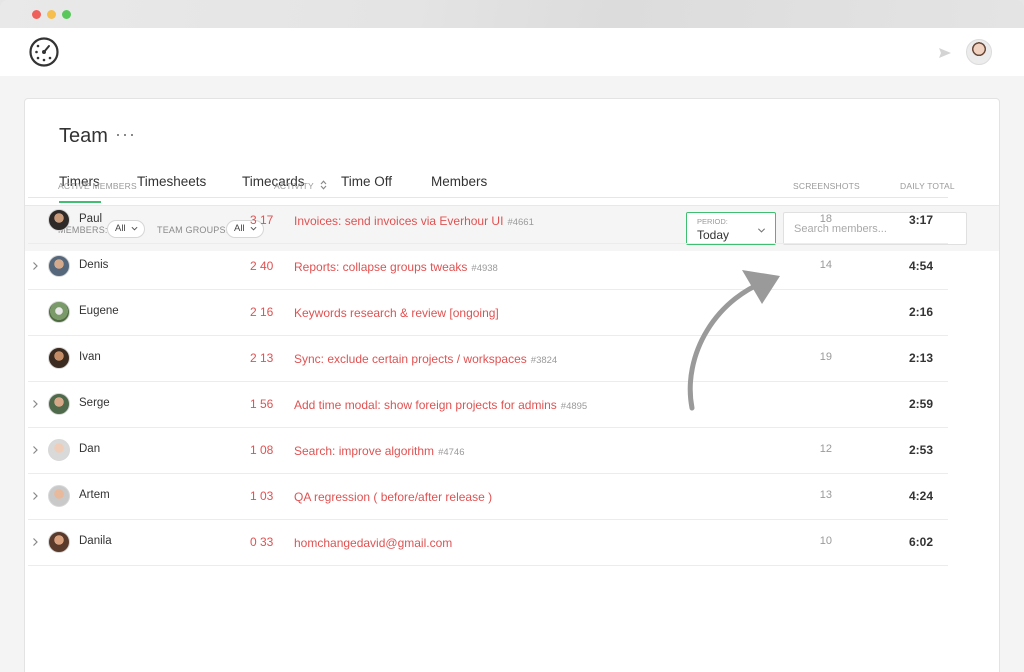 This screenshot has width=1024, height=672. Describe the element at coordinates (262, 496) in the screenshot. I see `activity-time: 1 03` at that location.